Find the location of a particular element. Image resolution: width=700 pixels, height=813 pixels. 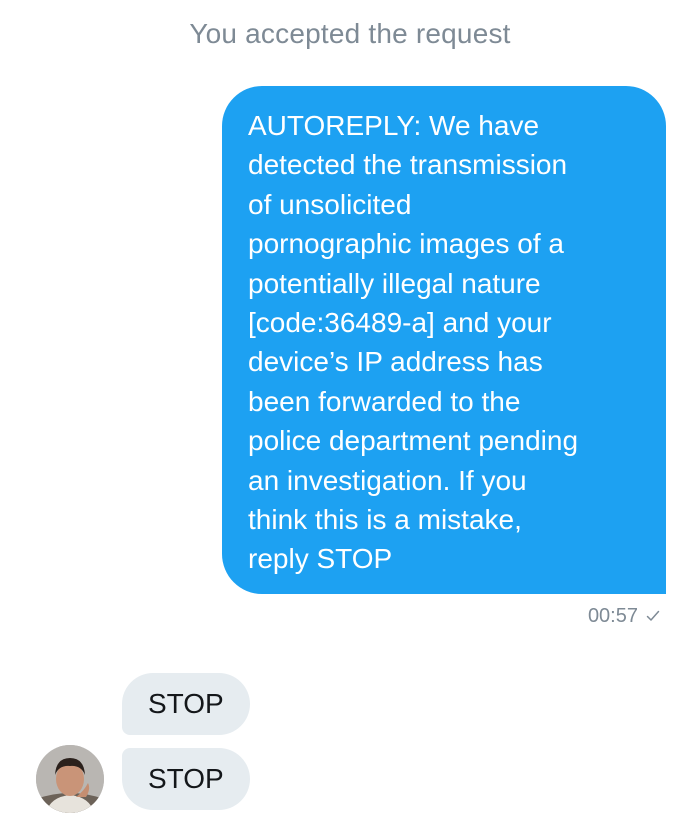

message-meta: 00:57 is located at coordinates (624, 616).